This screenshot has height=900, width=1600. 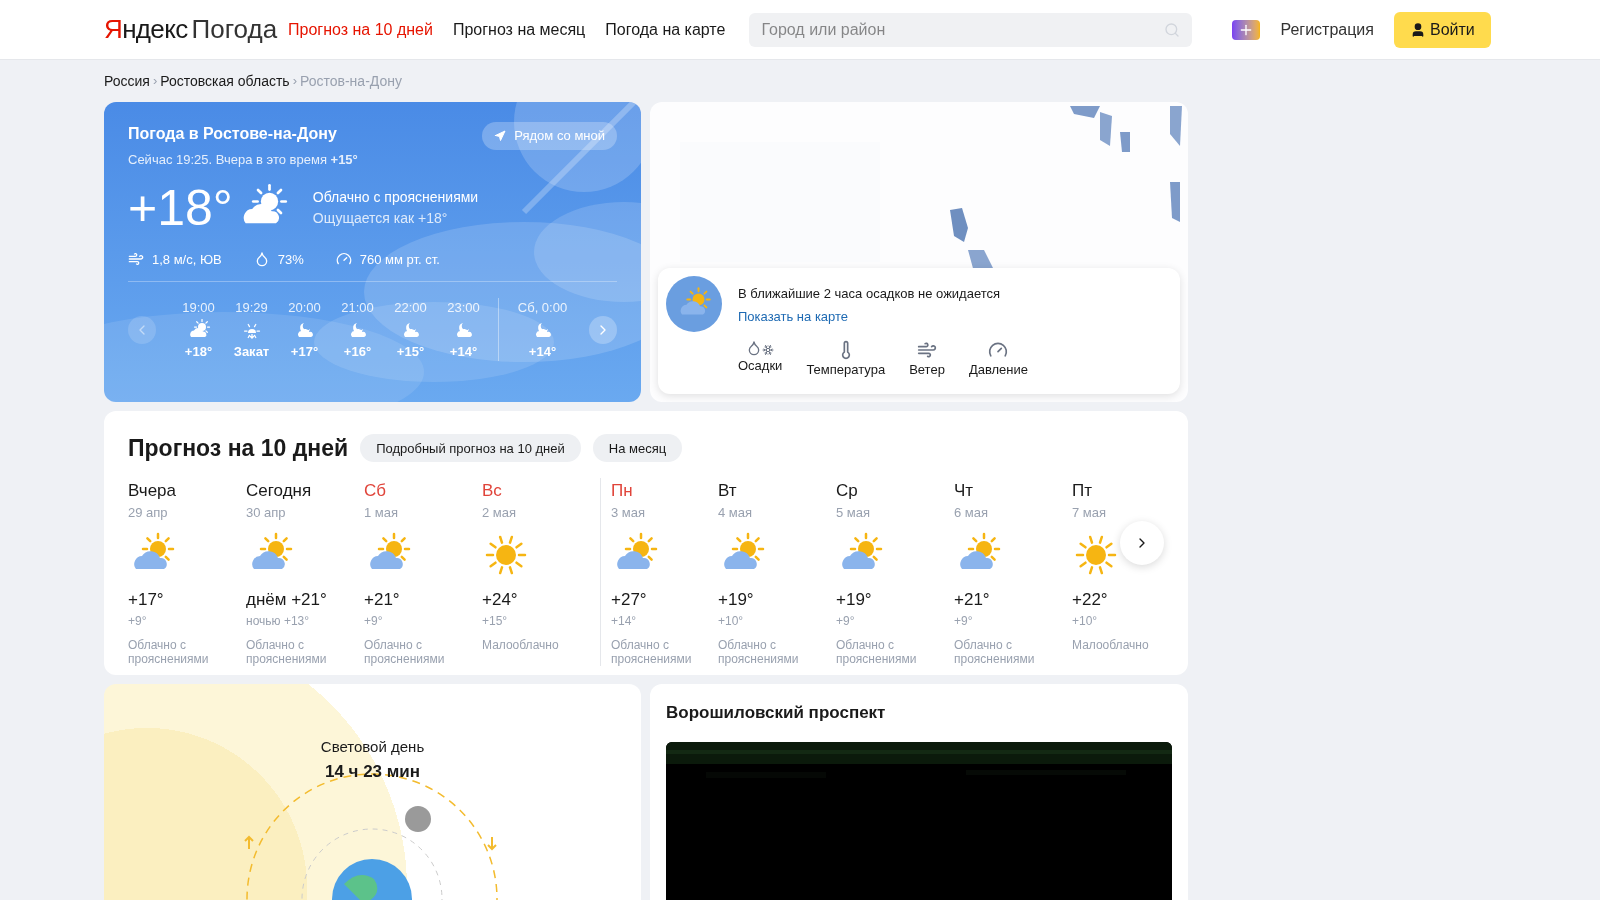 I want to click on day-temperature: +27°, so click(x=629, y=599).